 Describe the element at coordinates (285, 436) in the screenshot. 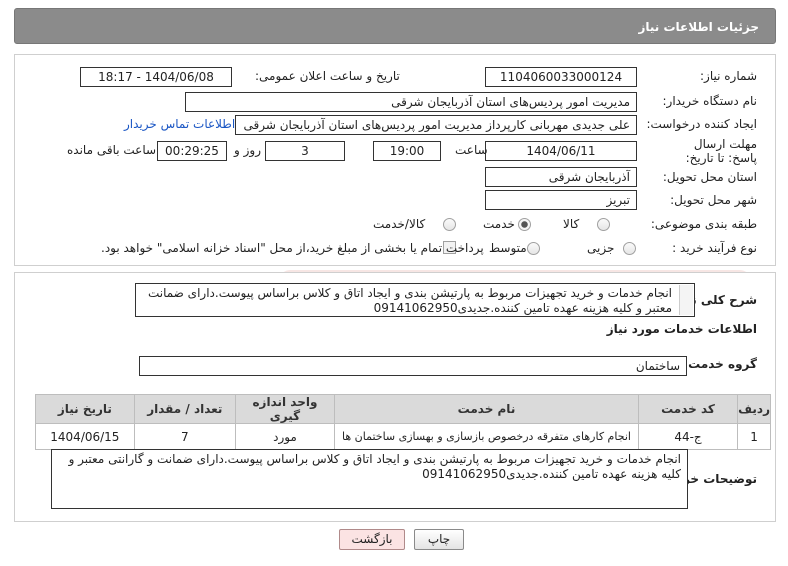

I see `cell-unit: مورد` at that location.